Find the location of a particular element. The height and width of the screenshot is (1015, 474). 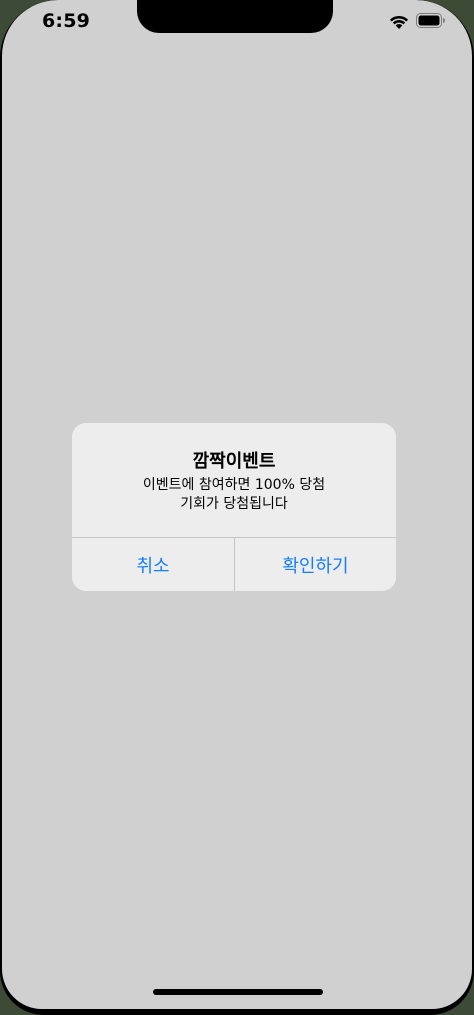

alert-message: 이벤트에 참여하면 100% 당첨 기회가 당첨됩니다 is located at coordinates (234, 495).